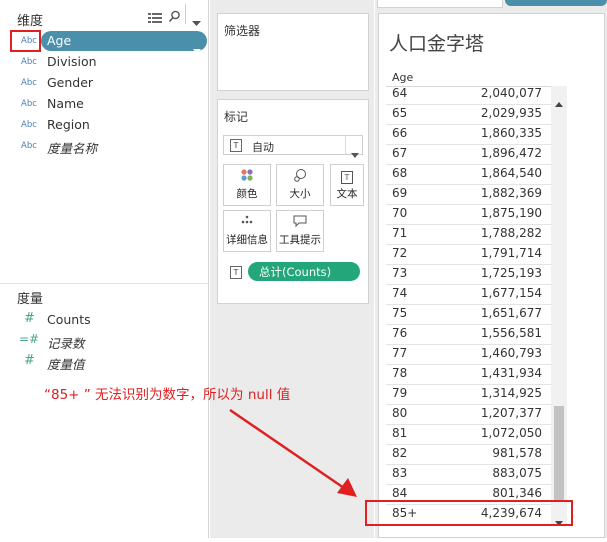 Image resolution: width=607 pixels, height=542 pixels. I want to click on text-button: T 文本, so click(347, 185).